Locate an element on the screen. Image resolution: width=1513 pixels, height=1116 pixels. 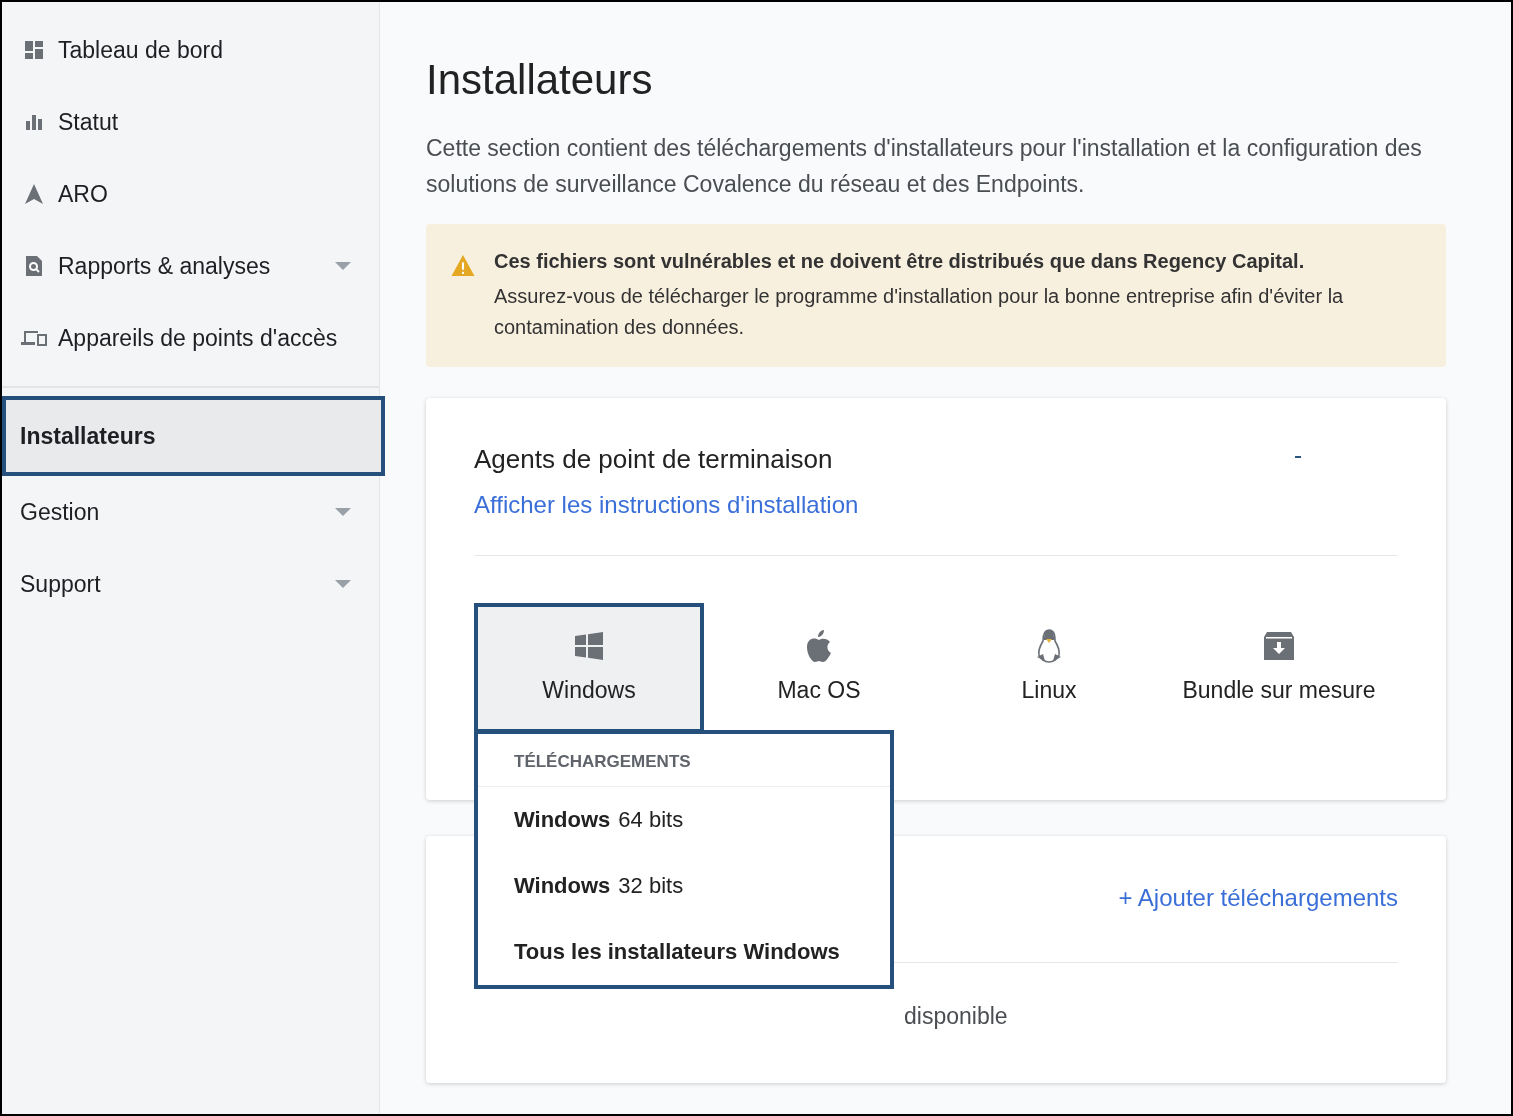
menu-item: Windows 32 bits is located at coordinates (684, 886).